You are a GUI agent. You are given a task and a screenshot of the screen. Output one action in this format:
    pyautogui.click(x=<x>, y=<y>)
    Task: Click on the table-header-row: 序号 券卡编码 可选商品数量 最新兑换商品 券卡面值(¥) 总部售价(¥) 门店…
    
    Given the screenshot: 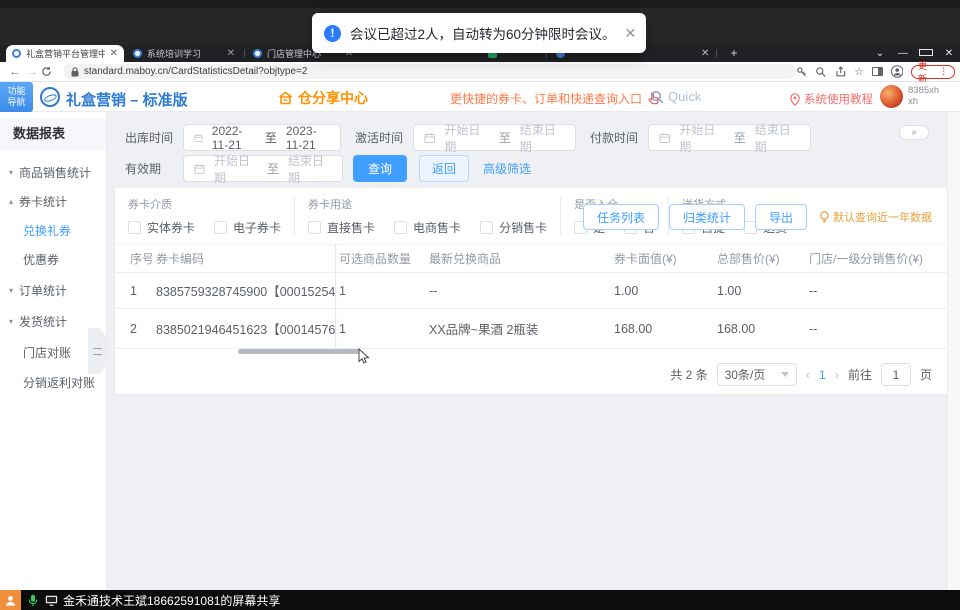 What is the action you would take?
    pyautogui.click(x=531, y=258)
    